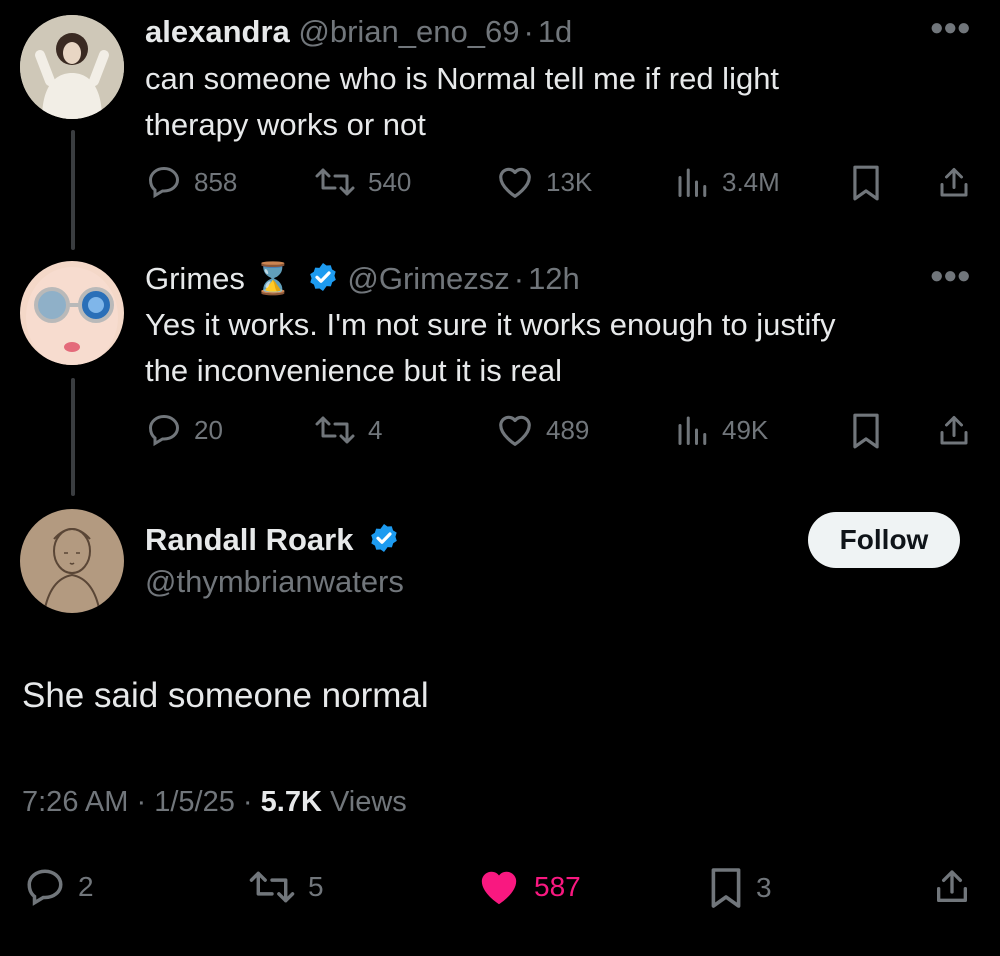 The width and height of the screenshot is (1000, 956). I want to click on tweet-1-like-button: 13K, so click(544, 182).